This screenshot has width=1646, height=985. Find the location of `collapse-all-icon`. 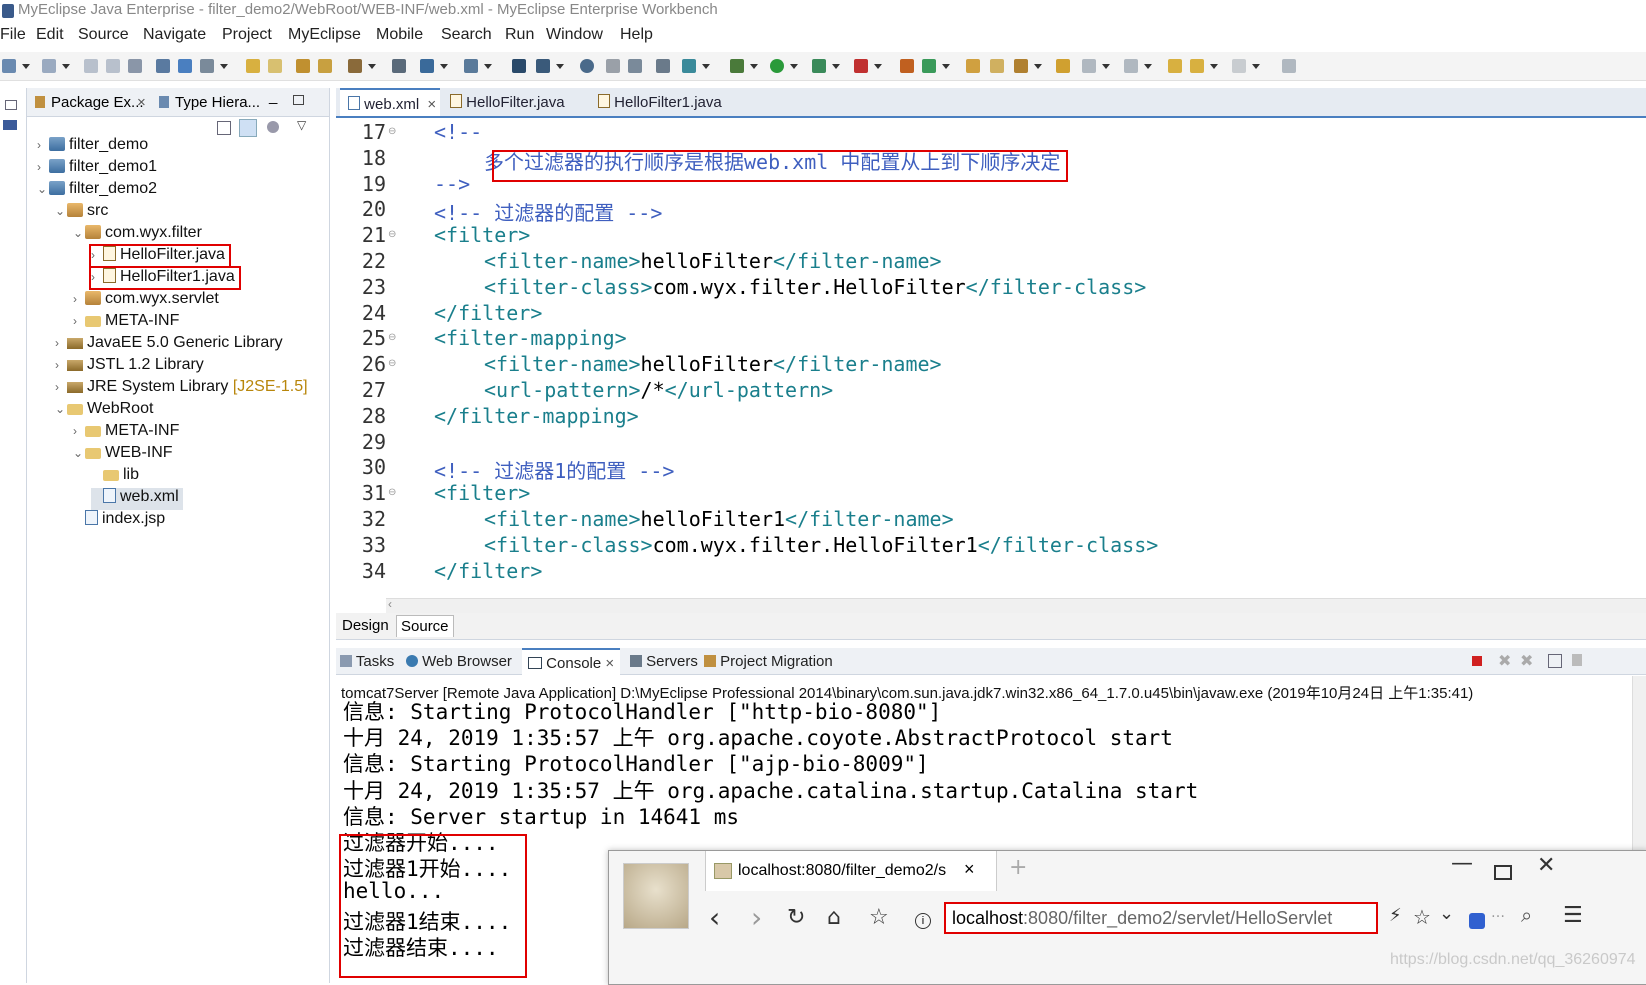

collapse-all-icon is located at coordinates (224, 128).